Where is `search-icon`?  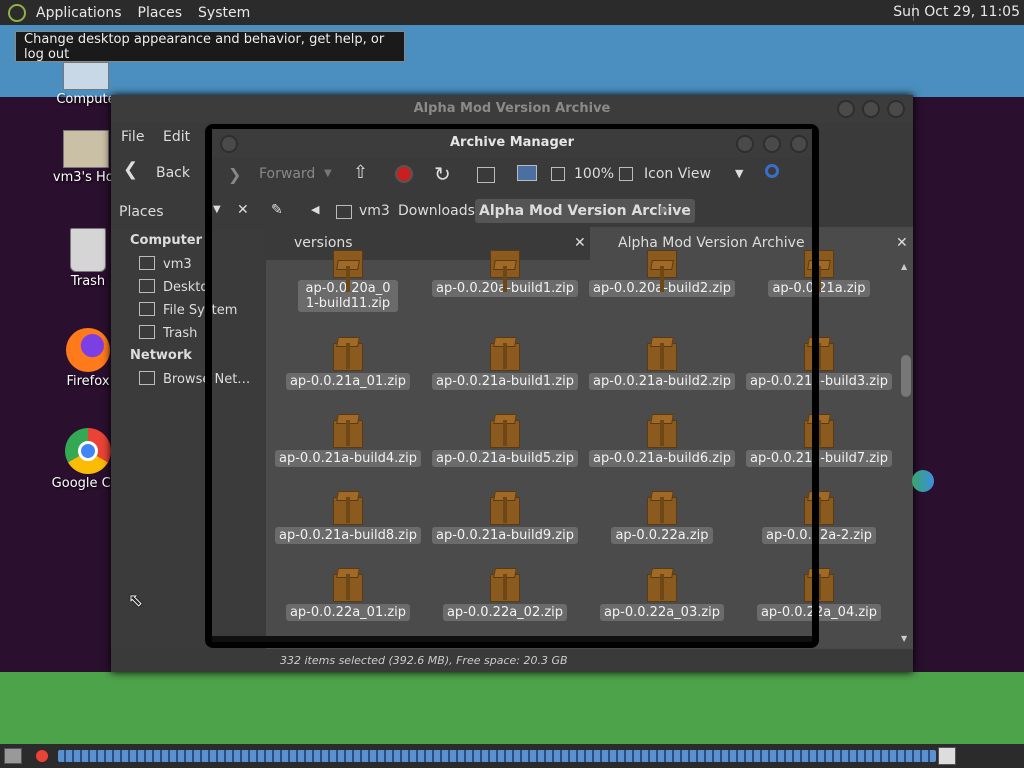 search-icon is located at coordinates (772, 171).